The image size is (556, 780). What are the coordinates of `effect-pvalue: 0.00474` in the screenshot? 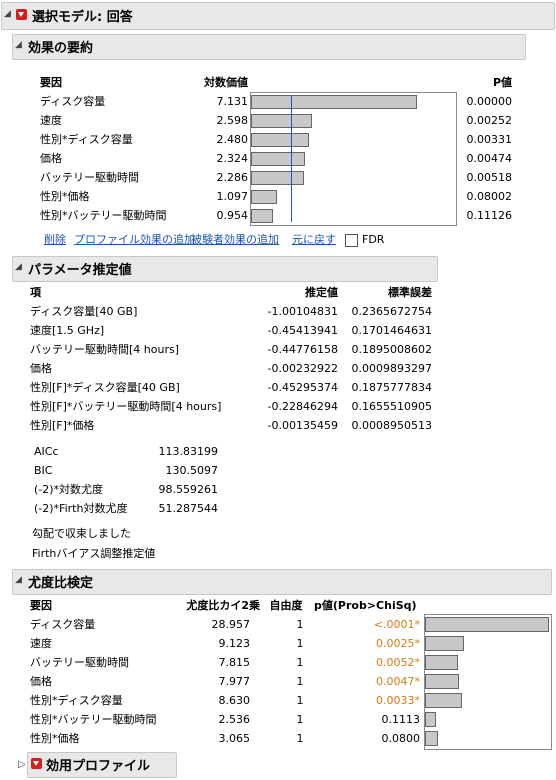 It's located at (489, 158).